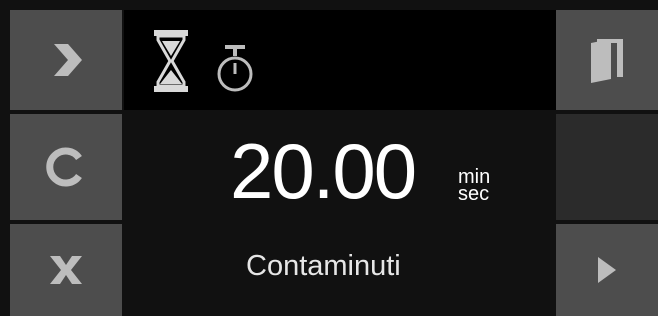 Image resolution: width=658 pixels, height=316 pixels. Describe the element at coordinates (607, 167) in the screenshot. I see `empty-slot` at that location.